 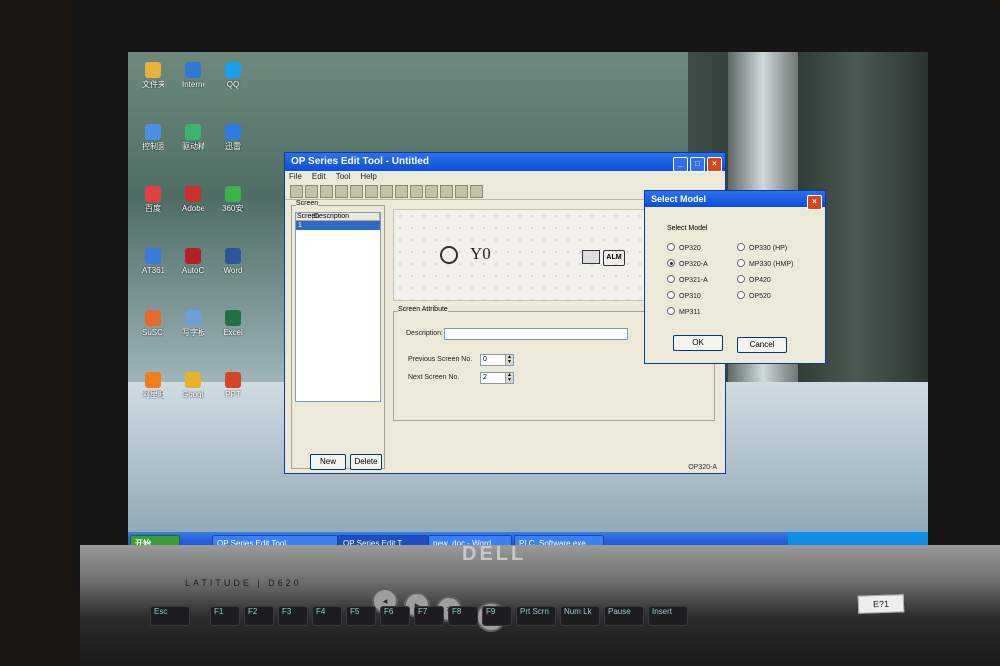 I want to click on paste-icon, so click(x=371, y=191).